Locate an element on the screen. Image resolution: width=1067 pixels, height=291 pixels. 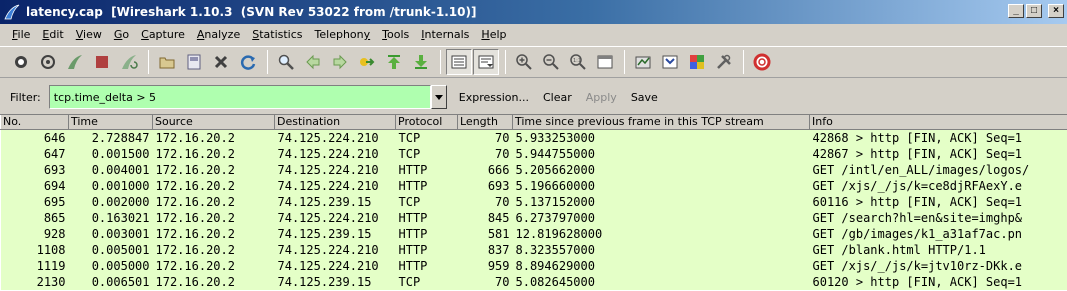
menu-telephony: Telephony is located at coordinates (343, 34).